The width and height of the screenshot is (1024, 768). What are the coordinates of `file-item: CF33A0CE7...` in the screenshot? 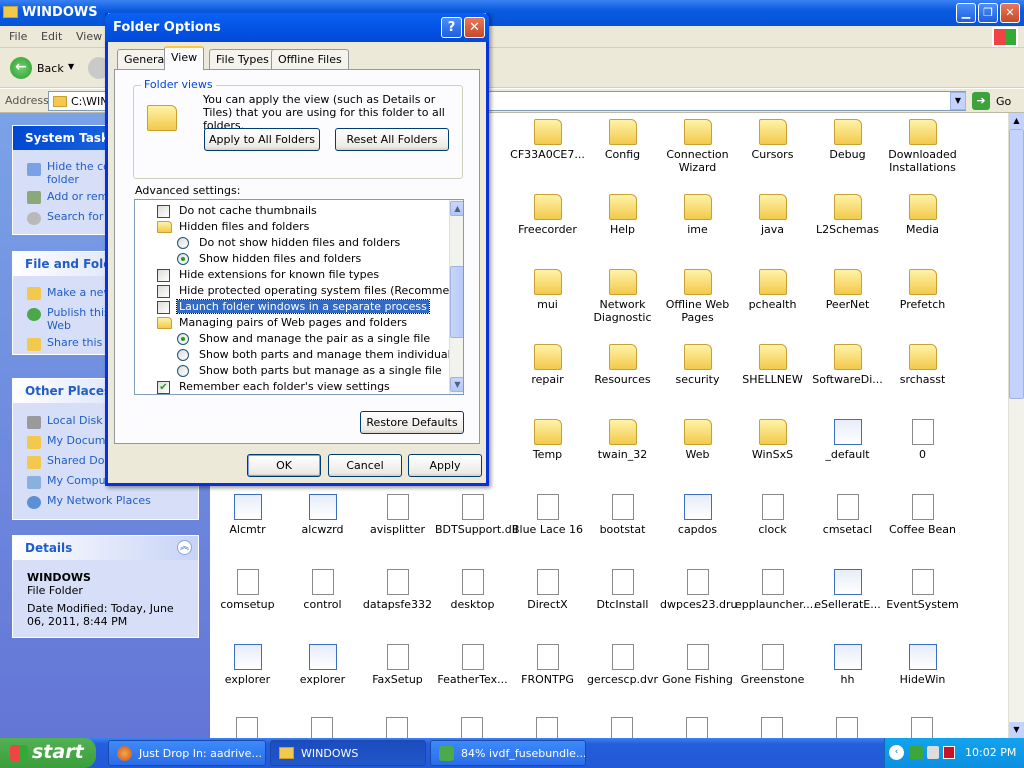 It's located at (547, 140).